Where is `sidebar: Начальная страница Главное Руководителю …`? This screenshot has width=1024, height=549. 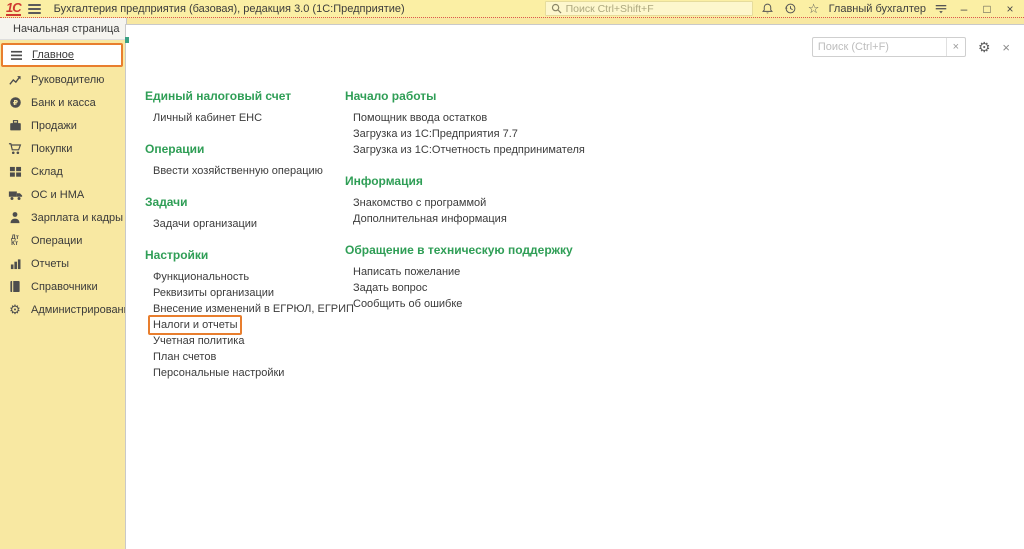 sidebar: Начальная страница Главное Руководителю … is located at coordinates (68, 283).